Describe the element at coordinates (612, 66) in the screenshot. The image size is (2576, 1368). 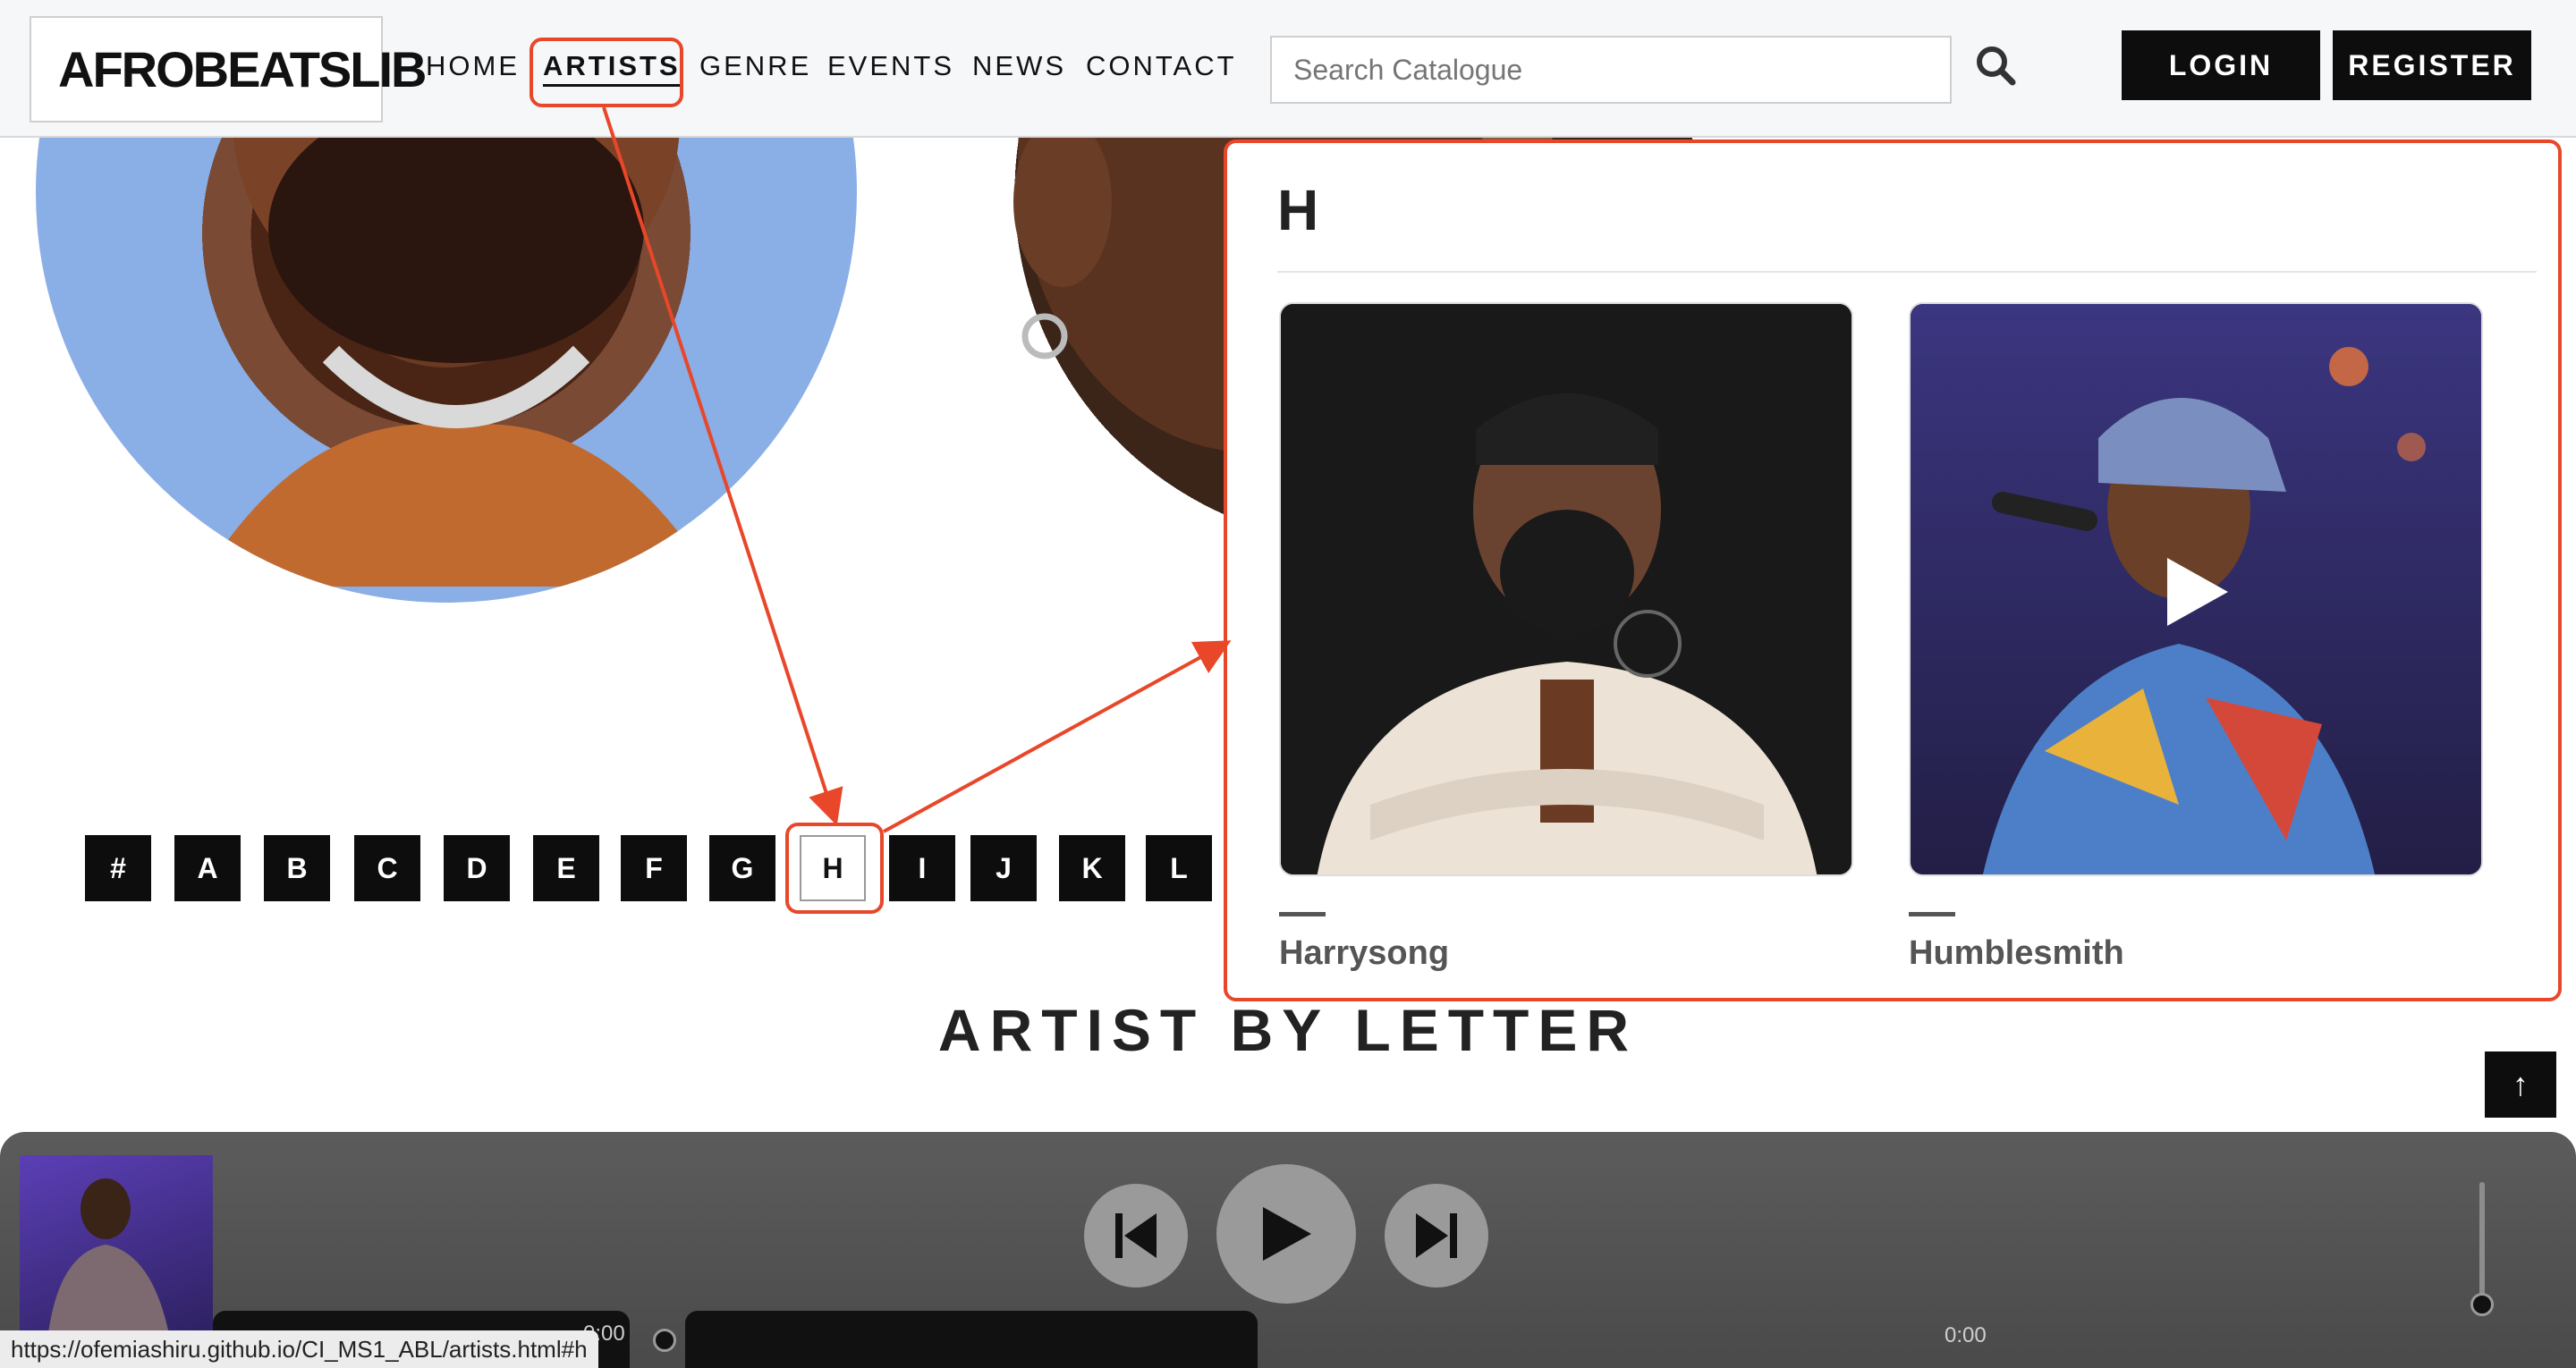
I see `nav-artists: ARTISTS` at that location.